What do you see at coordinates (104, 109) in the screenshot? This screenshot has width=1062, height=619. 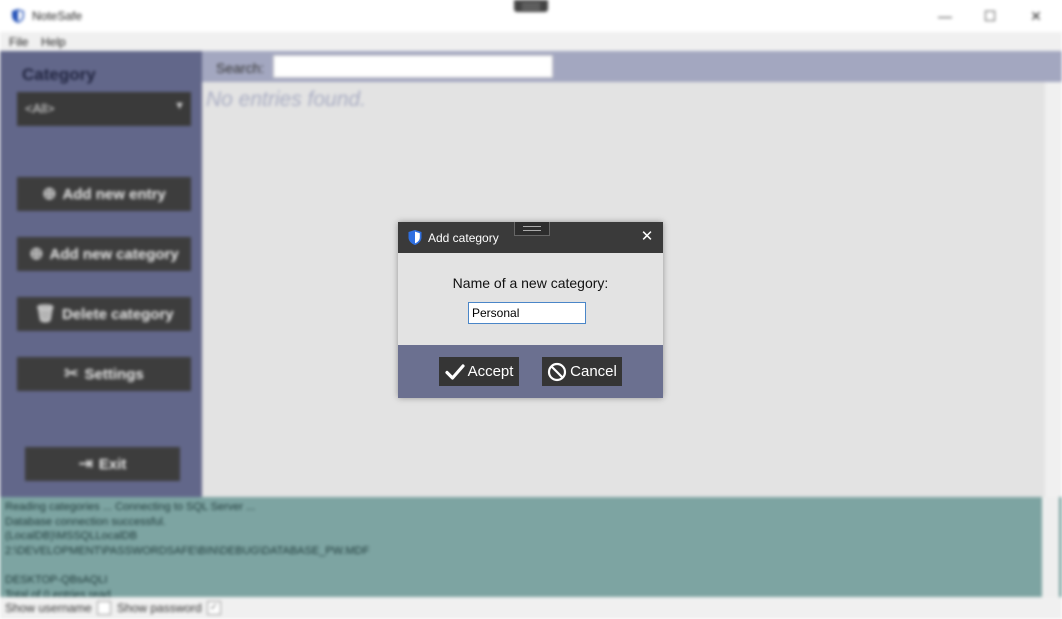 I see `category-select: <All> ▼` at bounding box center [104, 109].